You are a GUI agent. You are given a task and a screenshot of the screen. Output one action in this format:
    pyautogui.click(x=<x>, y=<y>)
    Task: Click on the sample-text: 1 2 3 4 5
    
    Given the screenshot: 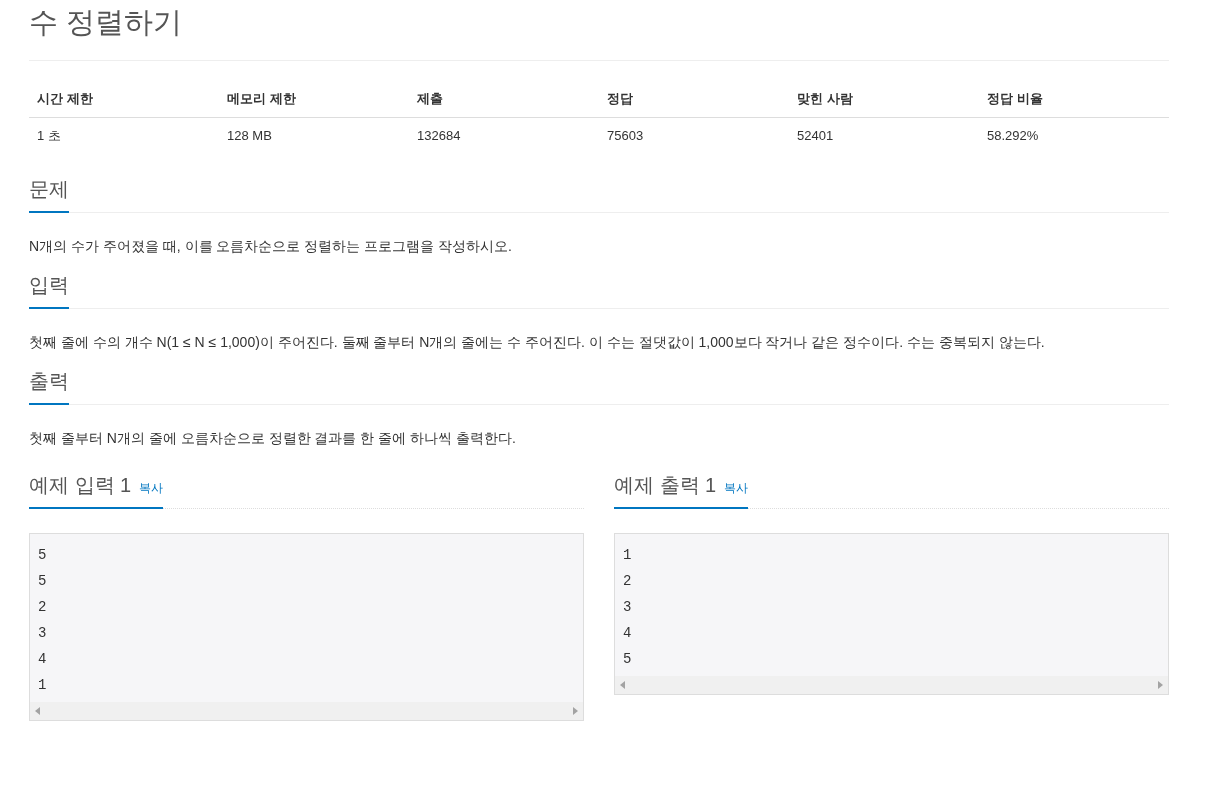 What is the action you would take?
    pyautogui.click(x=627, y=607)
    